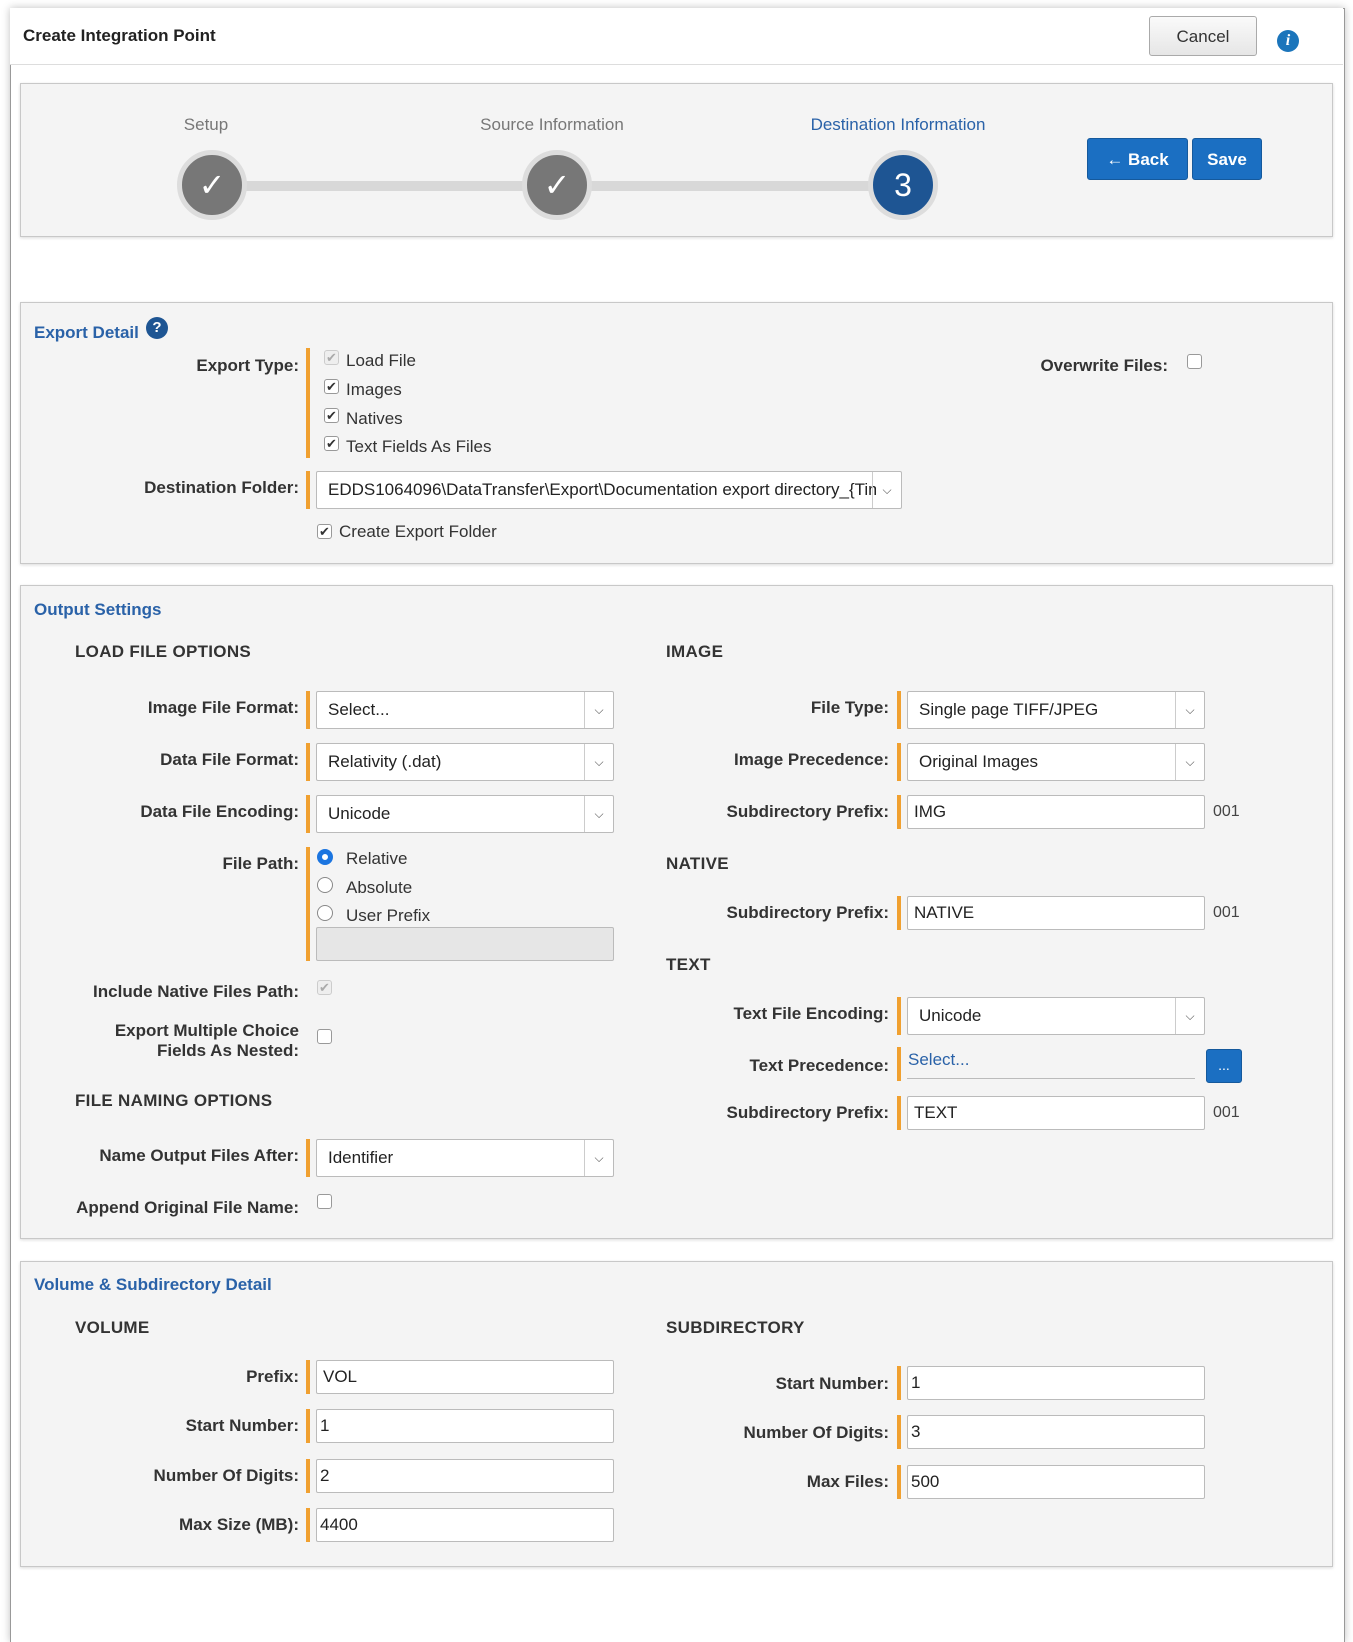 The height and width of the screenshot is (1642, 1353). Describe the element at coordinates (331, 415) in the screenshot. I see `export-type-natives-checkbox` at that location.